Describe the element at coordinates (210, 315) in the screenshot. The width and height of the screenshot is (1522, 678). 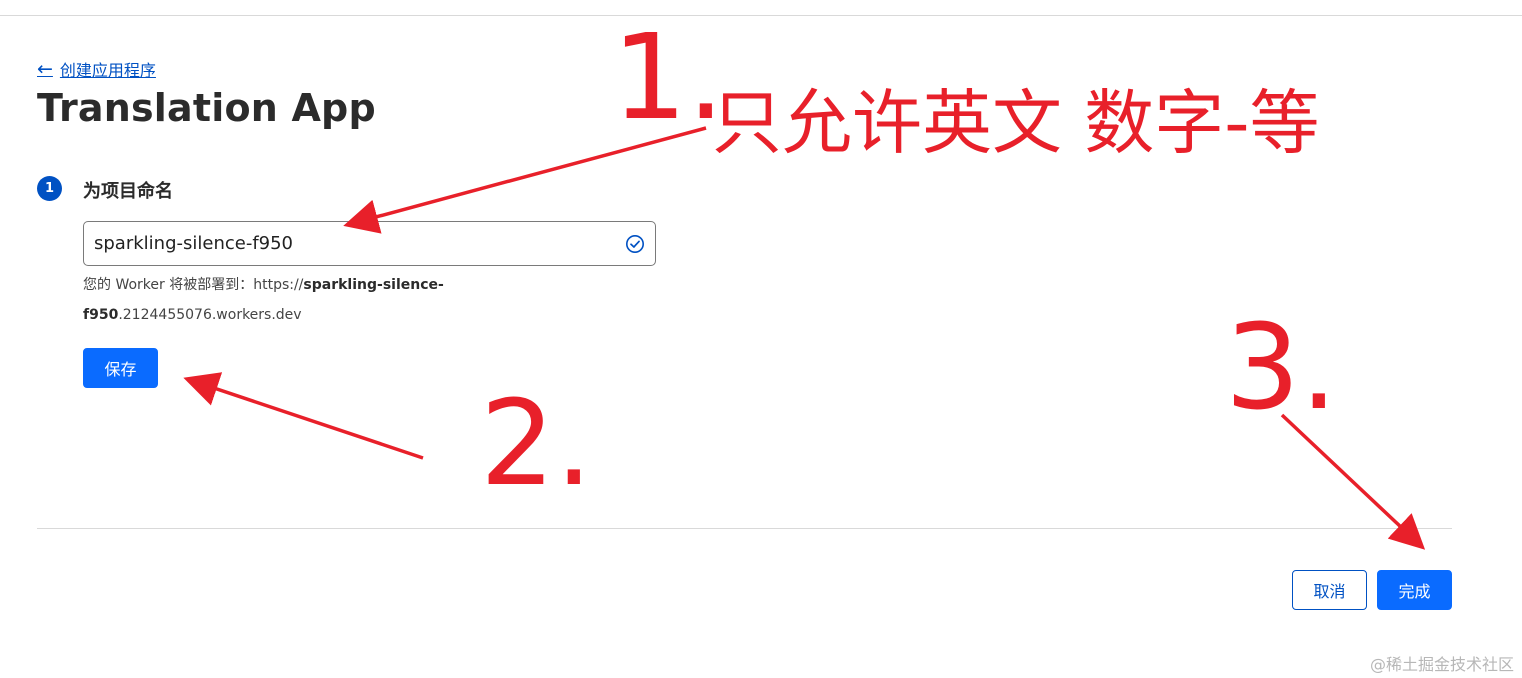
I see `deploy-note-suffix: .2124455076.workers.dev` at that location.